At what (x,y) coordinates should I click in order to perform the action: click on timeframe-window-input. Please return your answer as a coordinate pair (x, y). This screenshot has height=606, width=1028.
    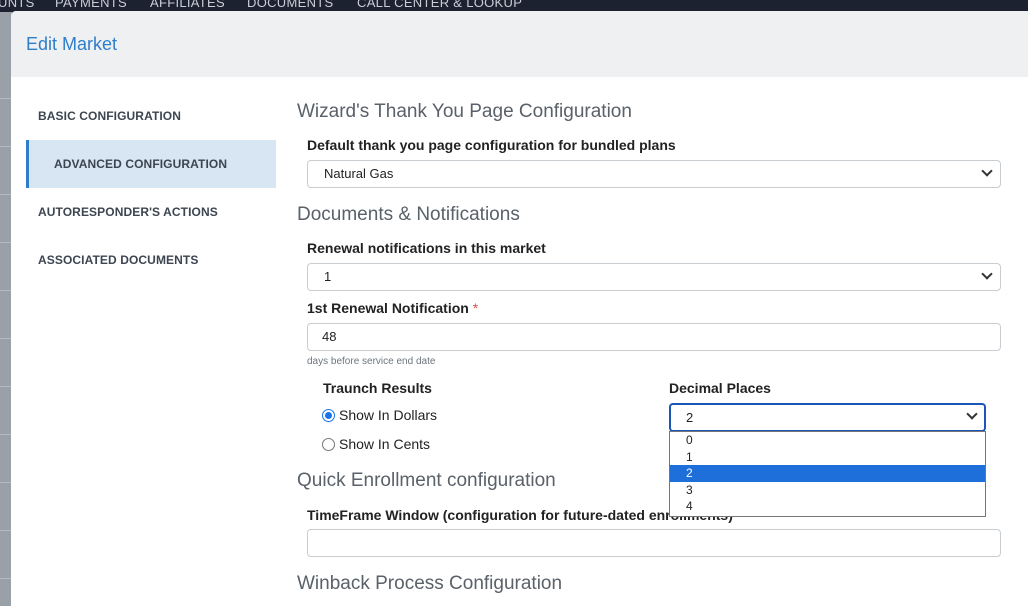
    Looking at the image, I should click on (654, 543).